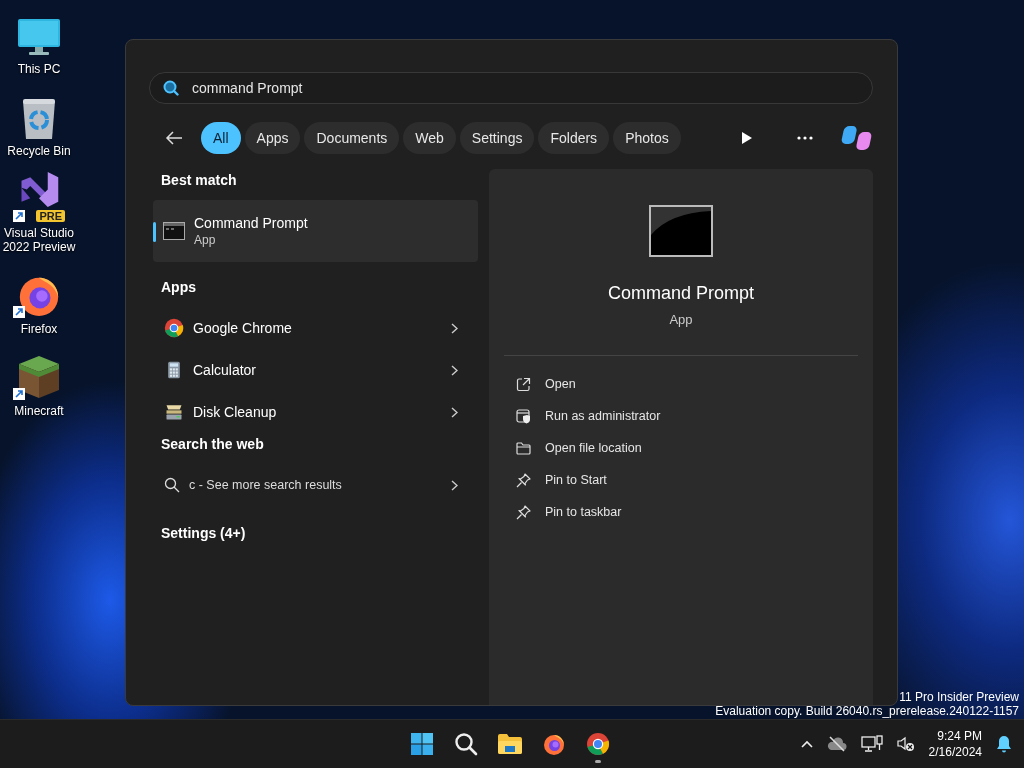 This screenshot has height=768, width=1024. What do you see at coordinates (315, 485) in the screenshot?
I see `web-search-result: c - See more search results` at bounding box center [315, 485].